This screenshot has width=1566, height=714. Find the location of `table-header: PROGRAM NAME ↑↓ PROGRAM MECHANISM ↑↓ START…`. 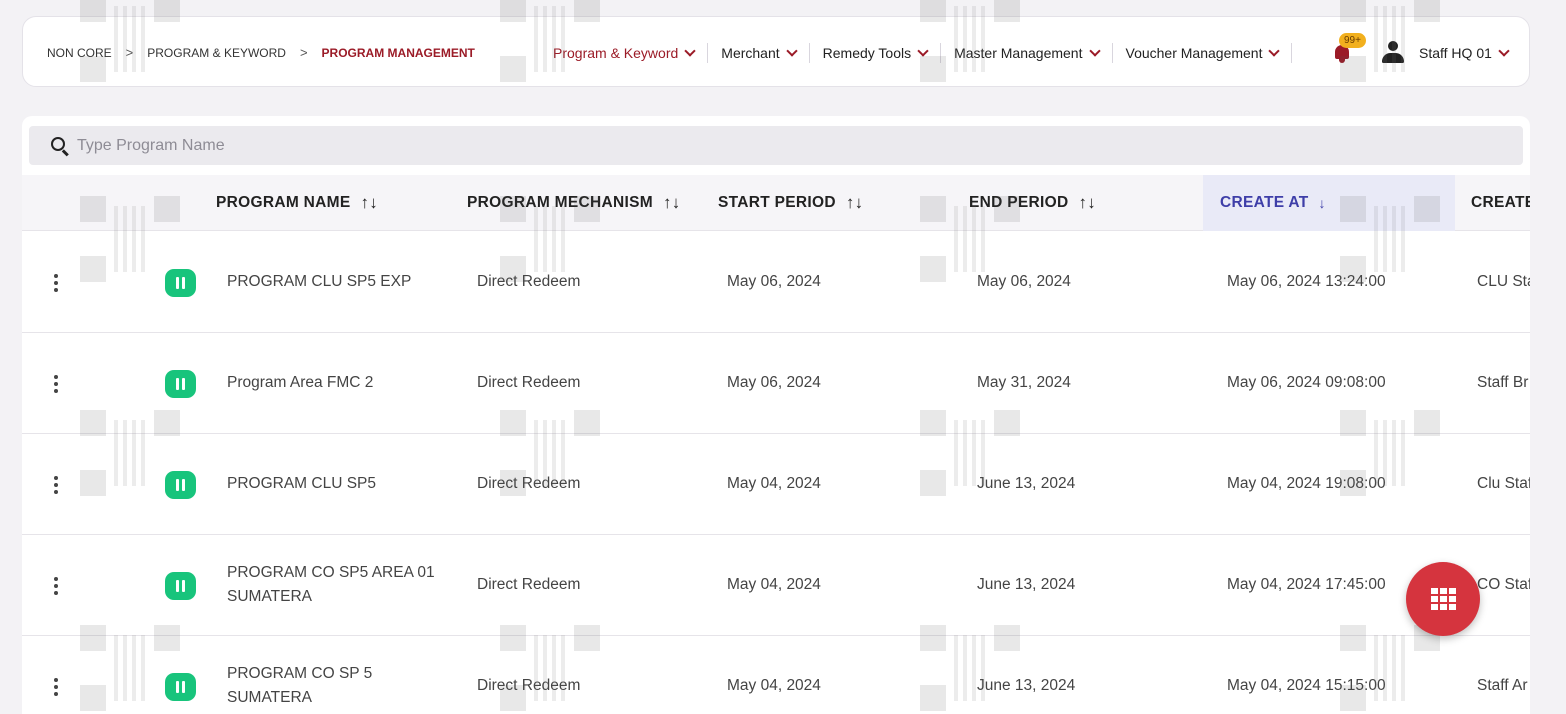

table-header: PROGRAM NAME ↑↓ PROGRAM MECHANISM ↑↓ START… is located at coordinates (776, 203).